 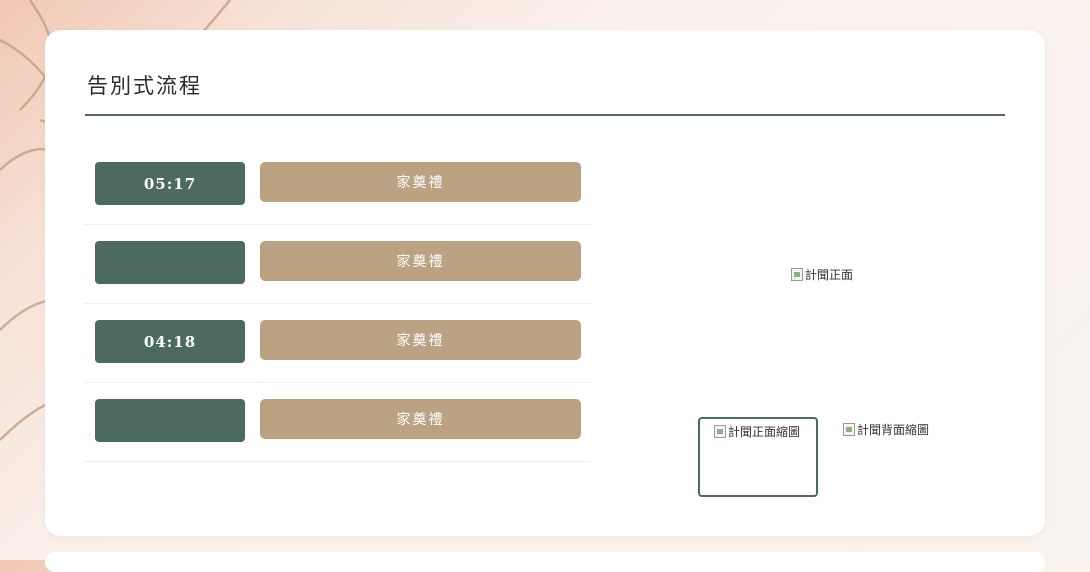 I want to click on obituary-main-image: 計聞正面, so click(x=822, y=274).